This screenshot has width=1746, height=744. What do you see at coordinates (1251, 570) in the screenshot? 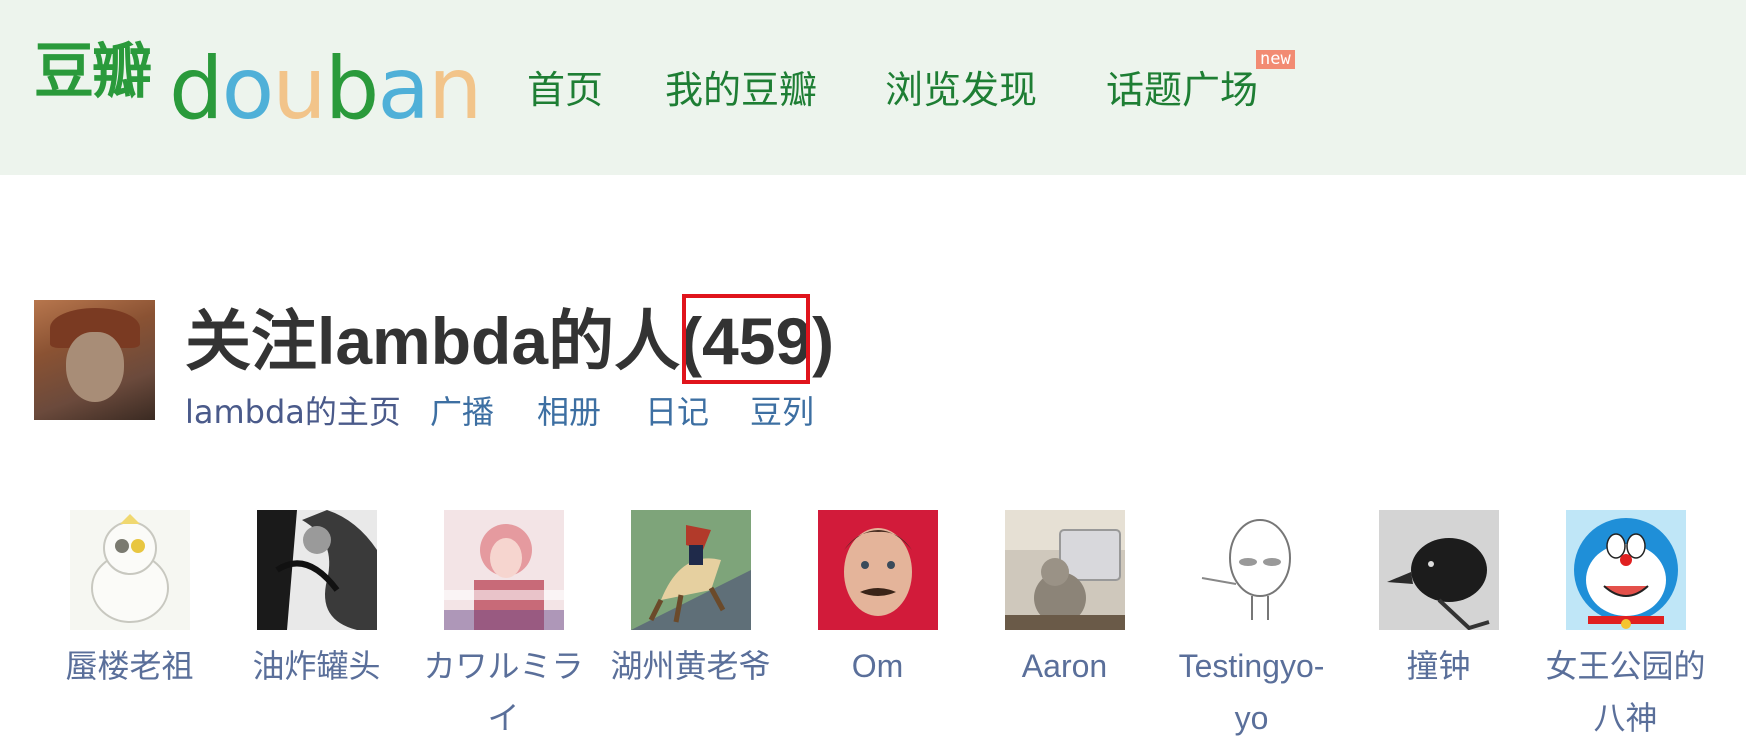
I see `alien-sketch-avatar` at bounding box center [1251, 570].